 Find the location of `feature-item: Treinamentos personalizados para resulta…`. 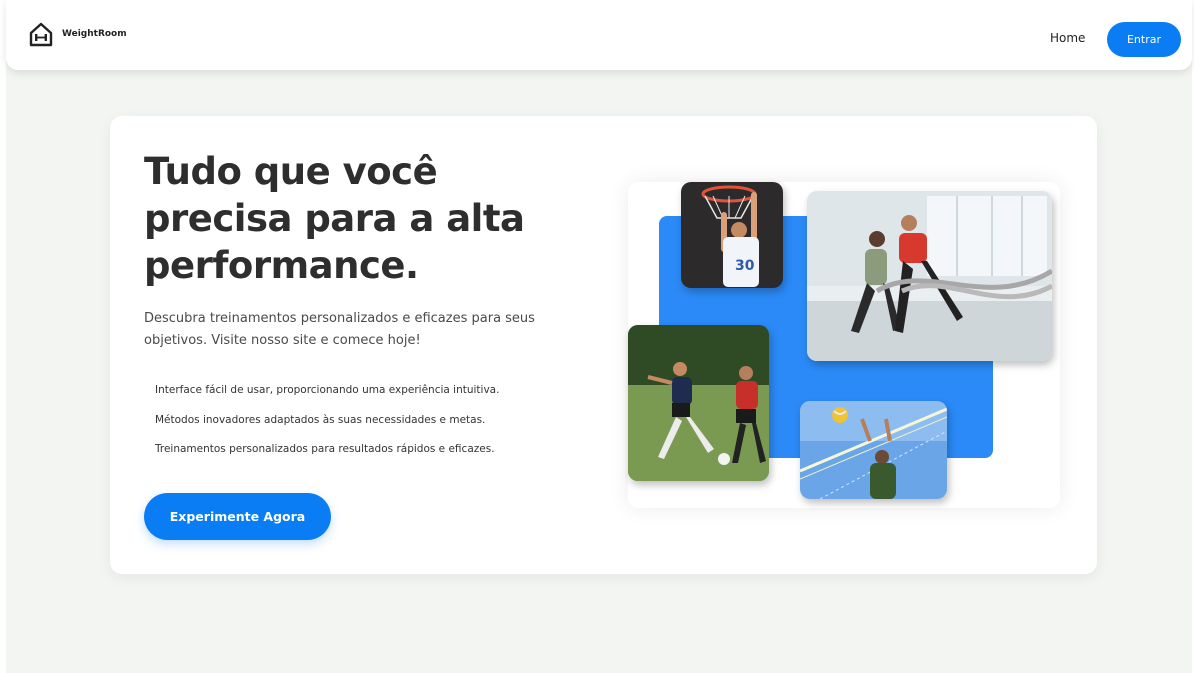

feature-item: Treinamentos personalizados para resulta… is located at coordinates (325, 449).